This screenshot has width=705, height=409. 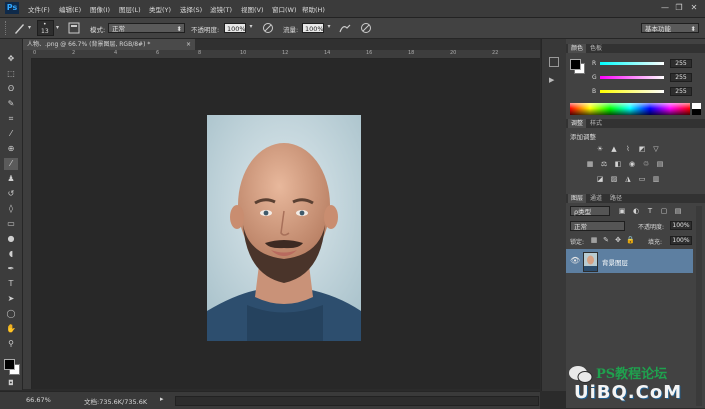 I want to click on horizontal-scrollbar, so click(x=357, y=401).